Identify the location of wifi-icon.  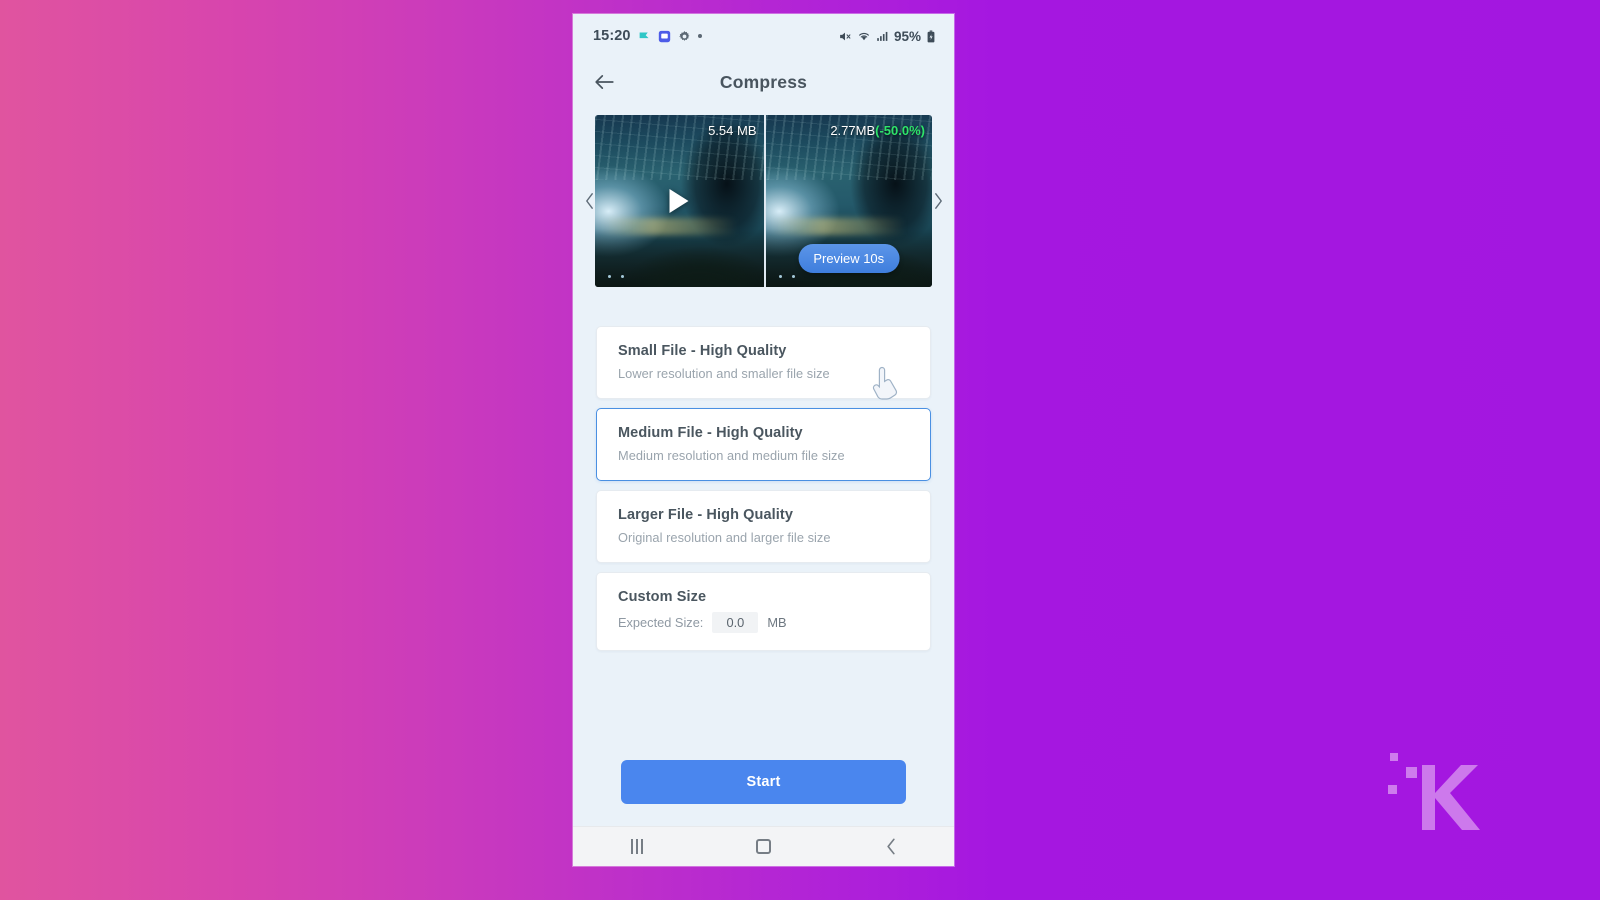
(864, 36).